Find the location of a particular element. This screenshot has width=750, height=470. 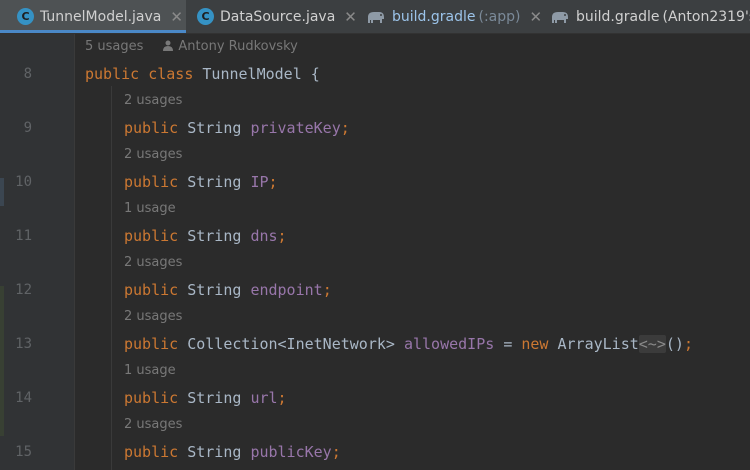

line-number: 10 is located at coordinates (23, 182).